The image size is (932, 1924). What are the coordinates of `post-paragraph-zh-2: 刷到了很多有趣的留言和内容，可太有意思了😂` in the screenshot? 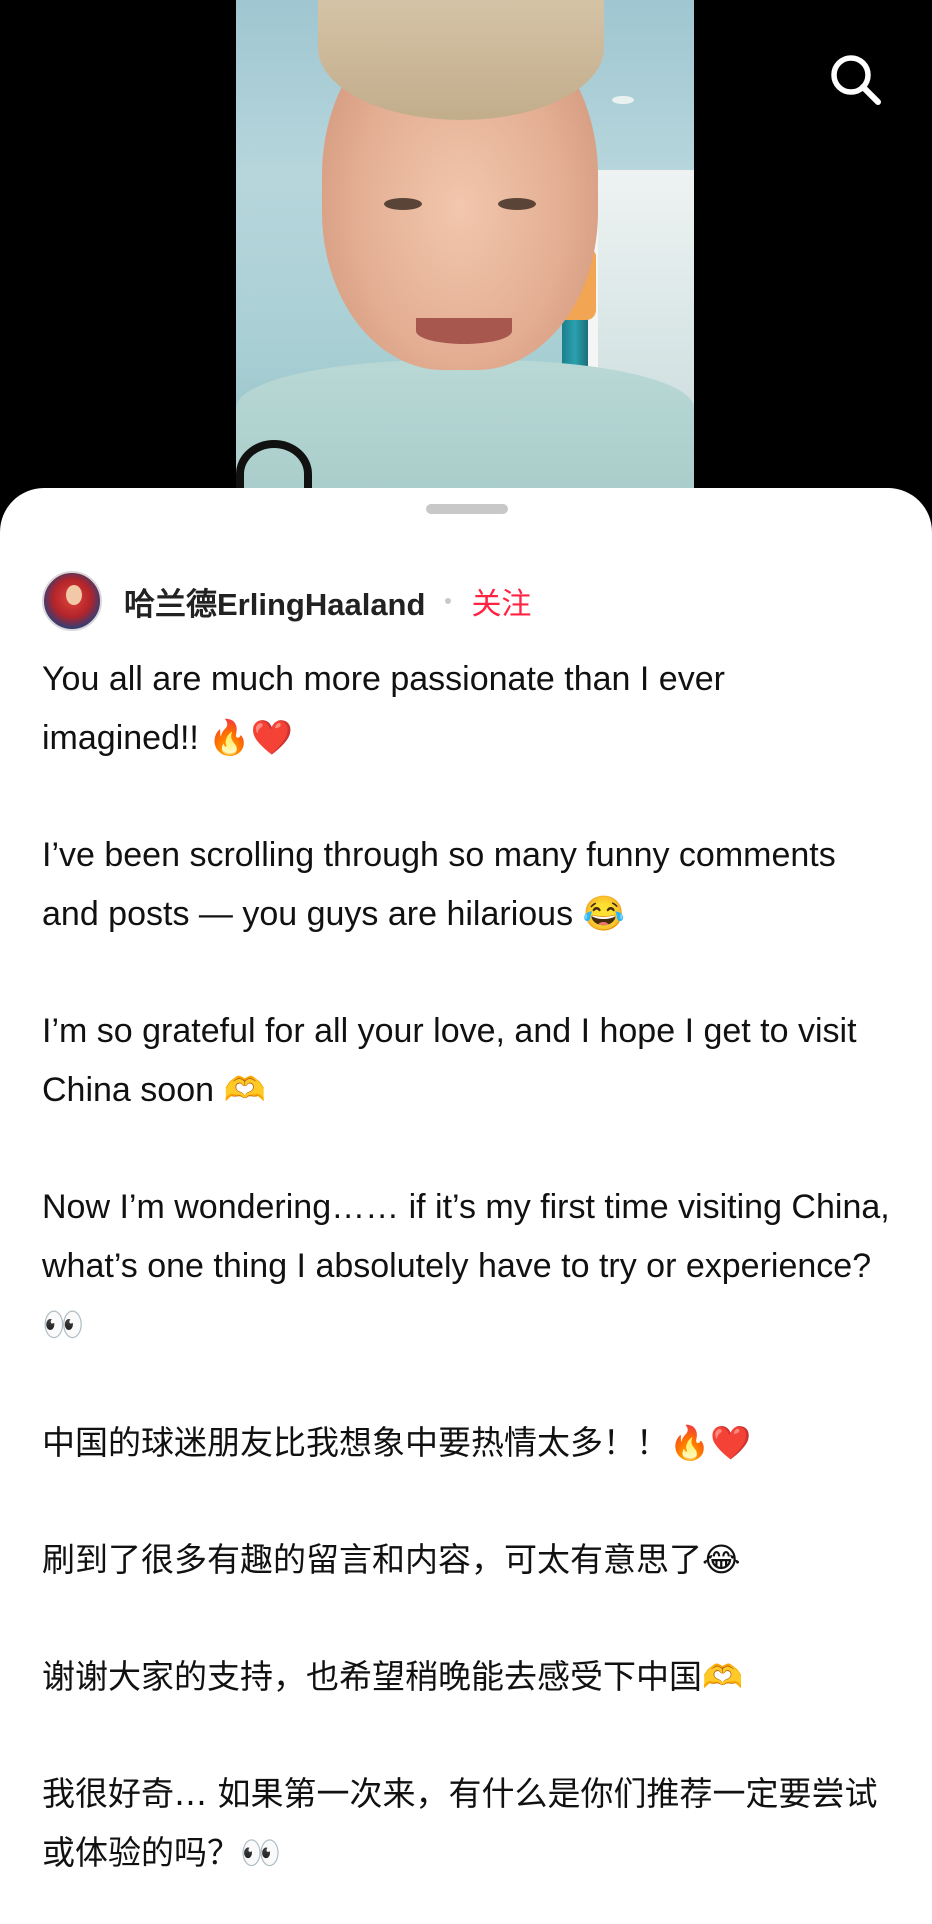 It's located at (391, 1559).